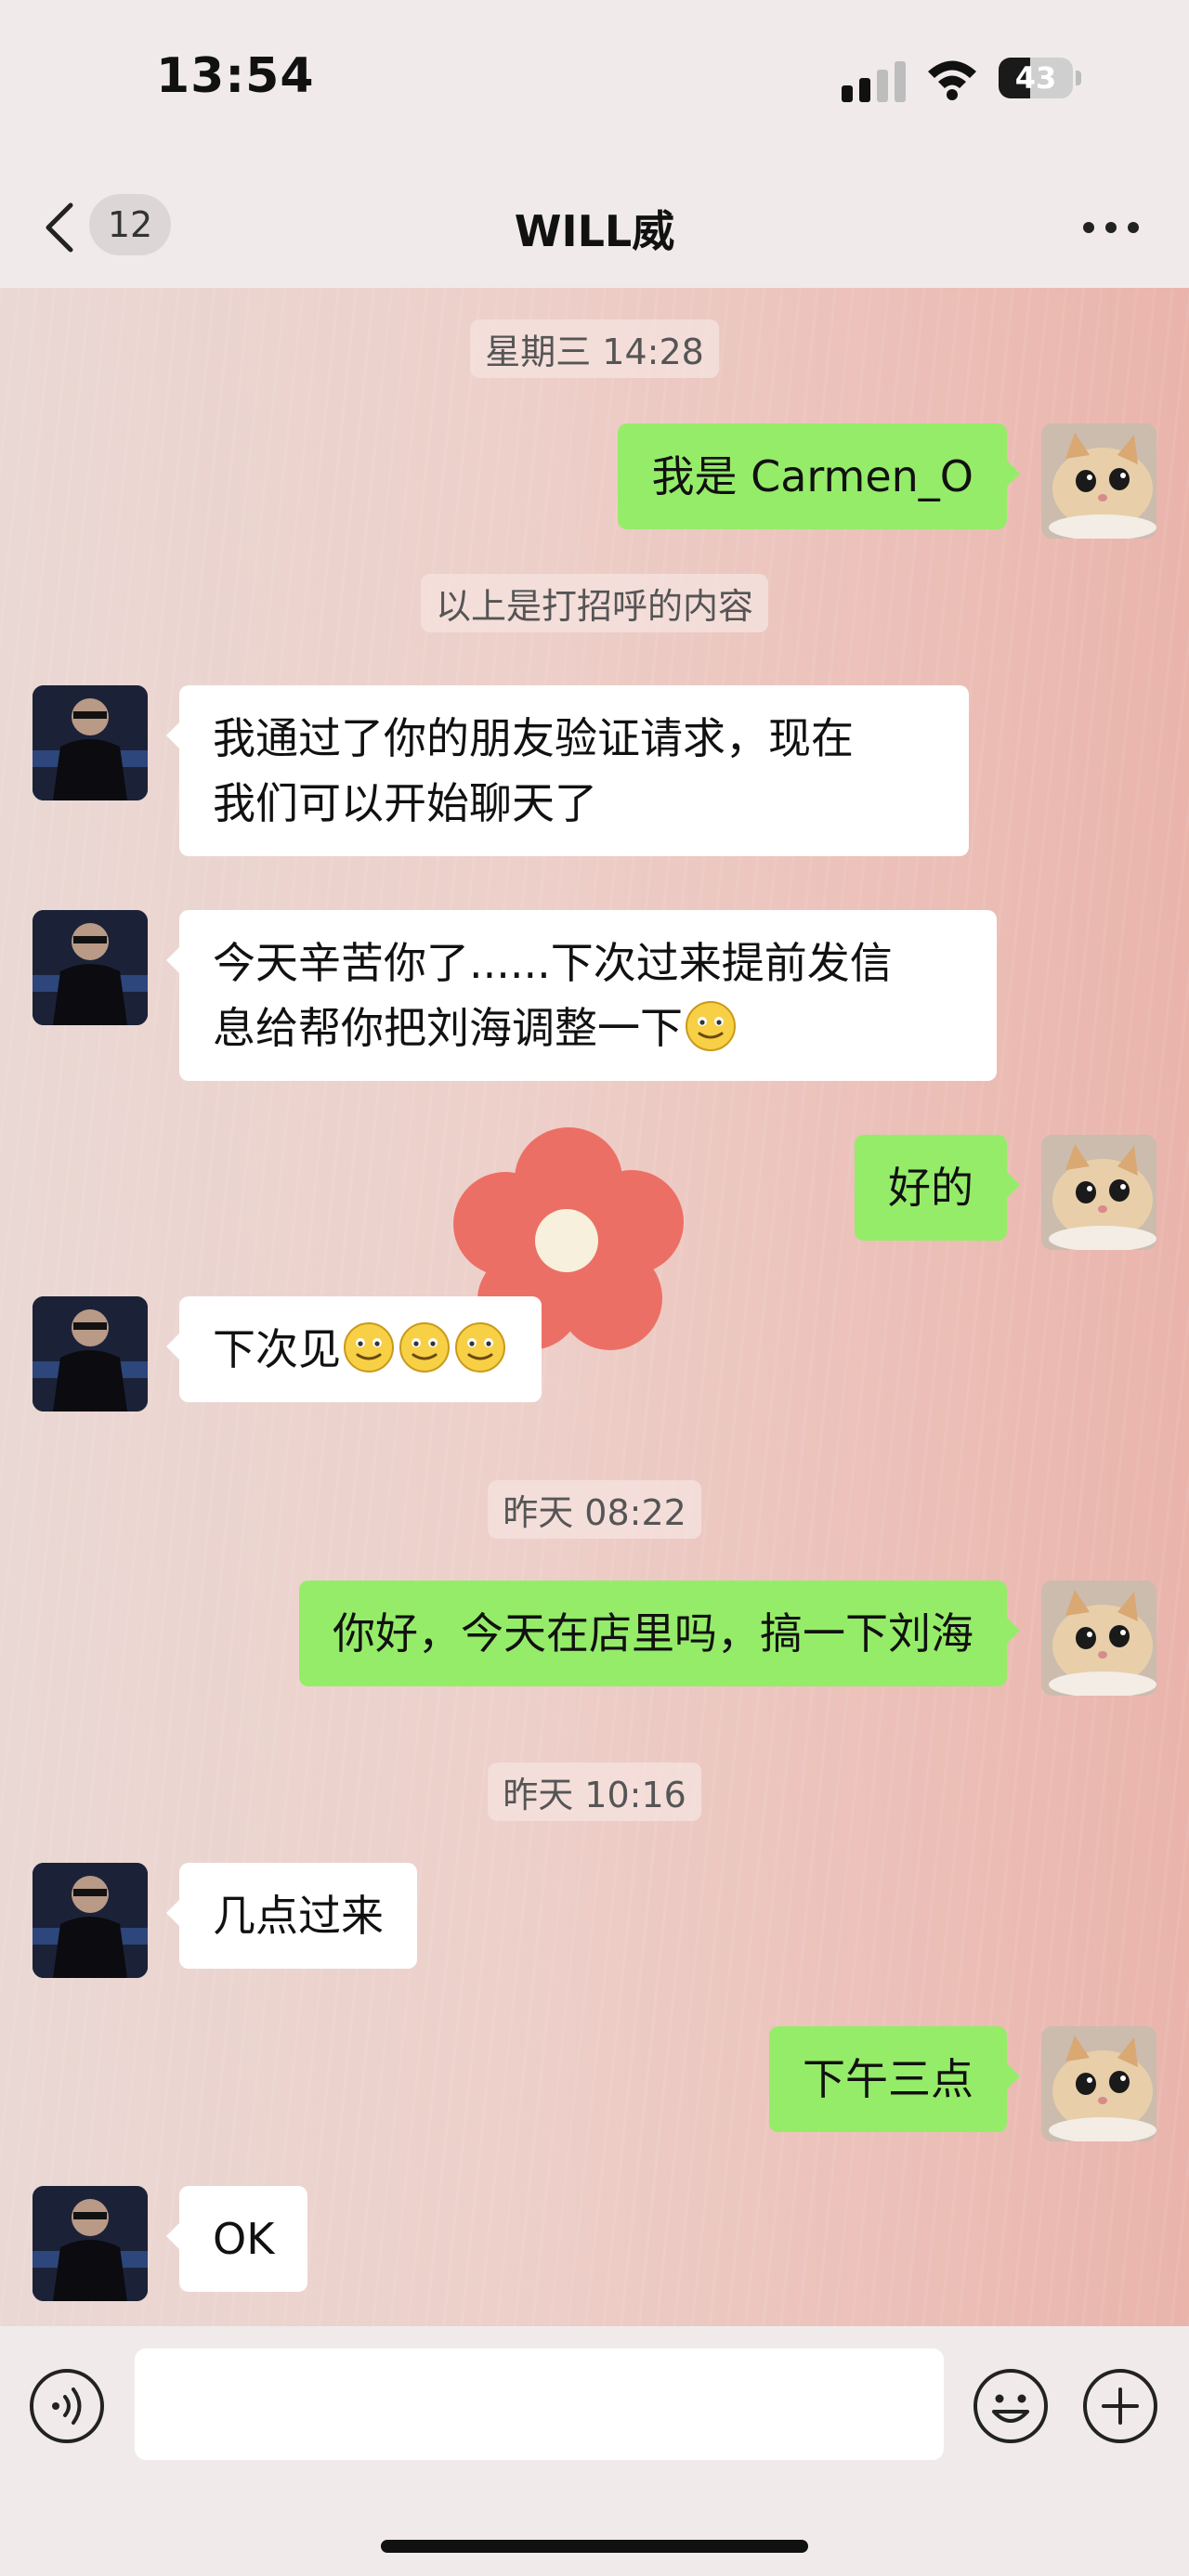 This screenshot has width=1189, height=2576. I want to click on home-indicator, so click(594, 2546).